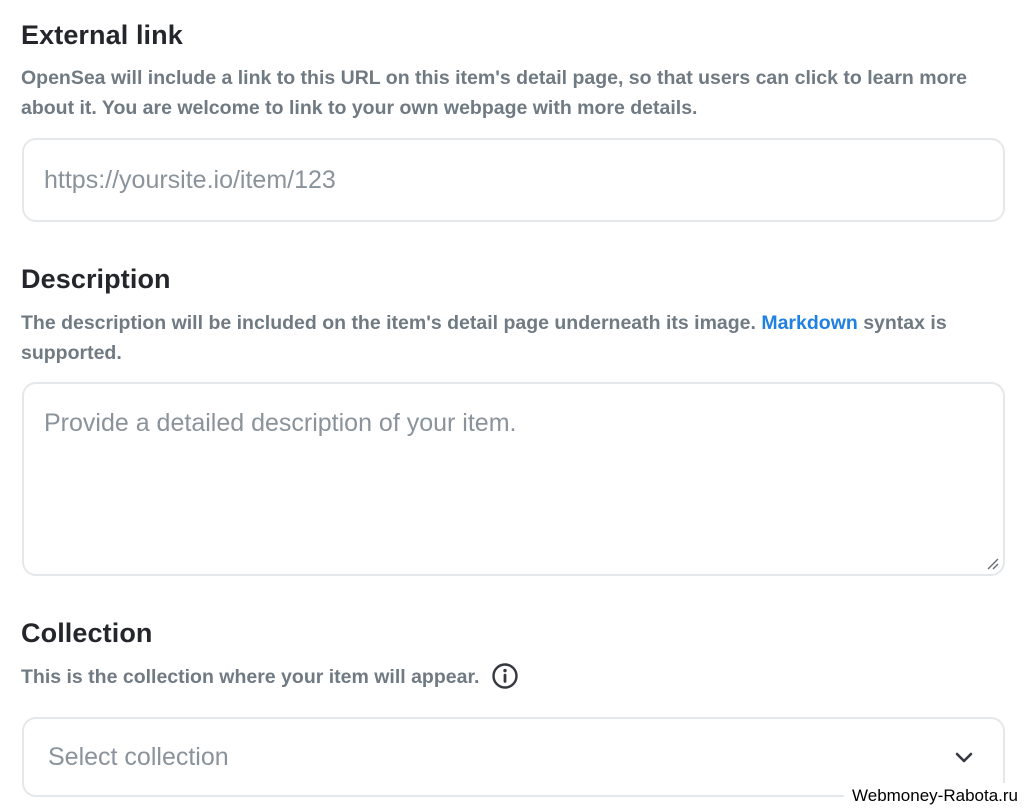 This screenshot has height=810, width=1024. What do you see at coordinates (96, 279) in the screenshot?
I see `description-title: Description` at bounding box center [96, 279].